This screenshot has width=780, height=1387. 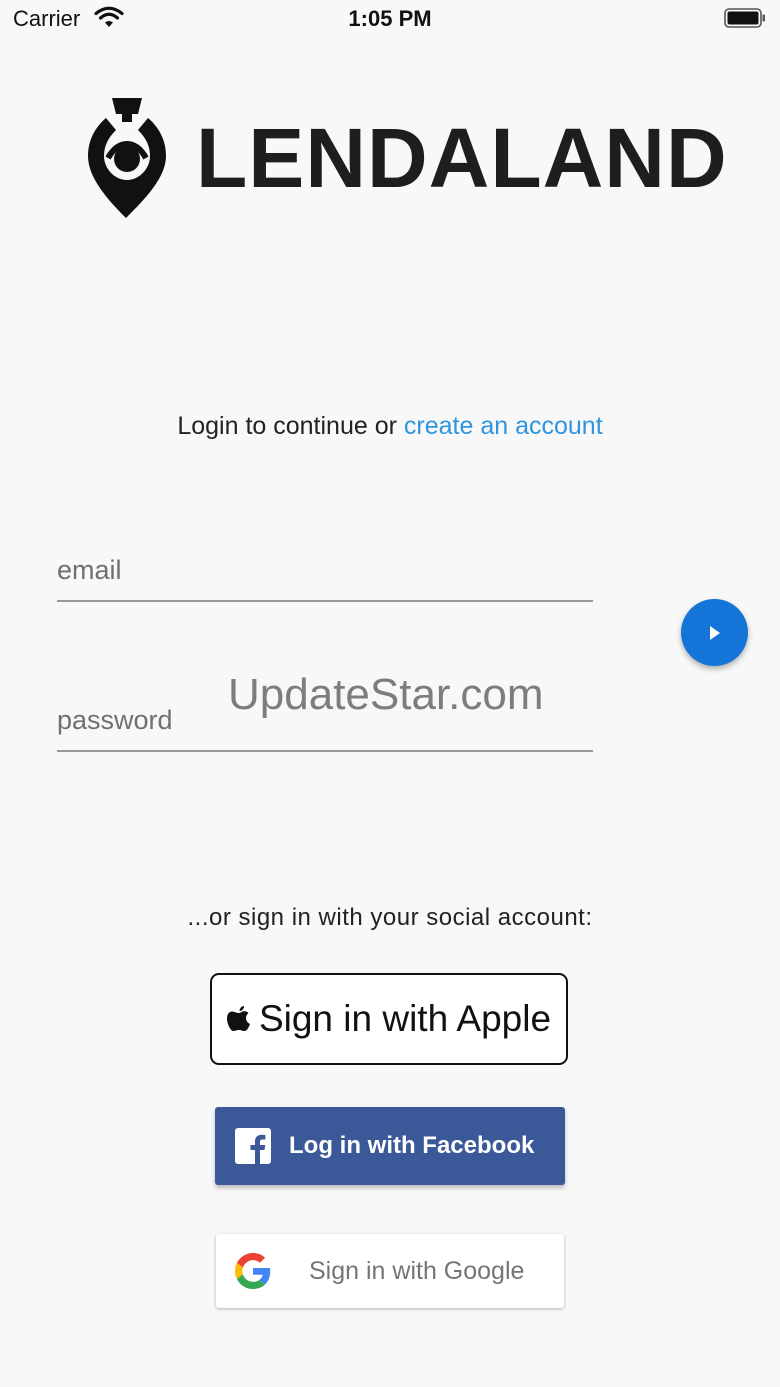 I want to click on sign-in-with-apple-button: Sign in with Apple, so click(x=389, y=1019).